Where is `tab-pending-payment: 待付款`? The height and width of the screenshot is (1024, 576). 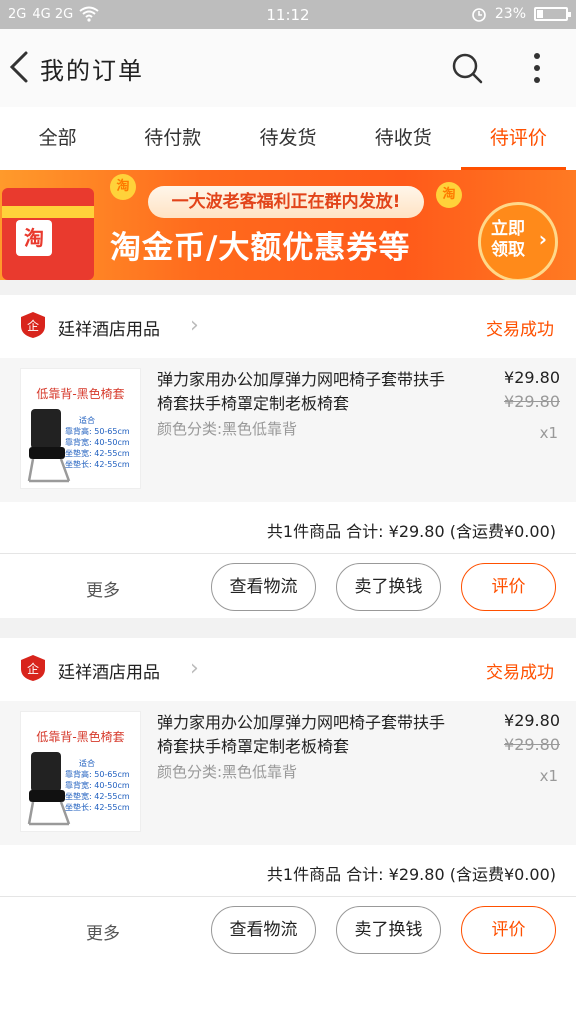 tab-pending-payment: 待付款 is located at coordinates (172, 138).